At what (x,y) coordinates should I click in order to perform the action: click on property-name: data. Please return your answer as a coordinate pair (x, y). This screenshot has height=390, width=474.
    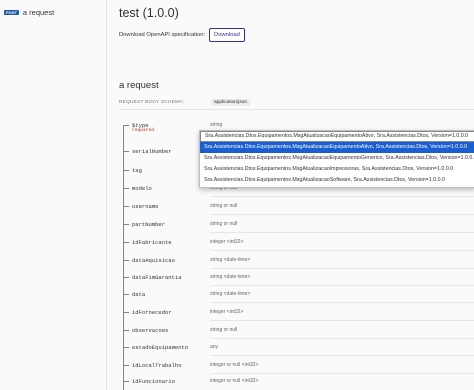
    Looking at the image, I should click on (163, 294).